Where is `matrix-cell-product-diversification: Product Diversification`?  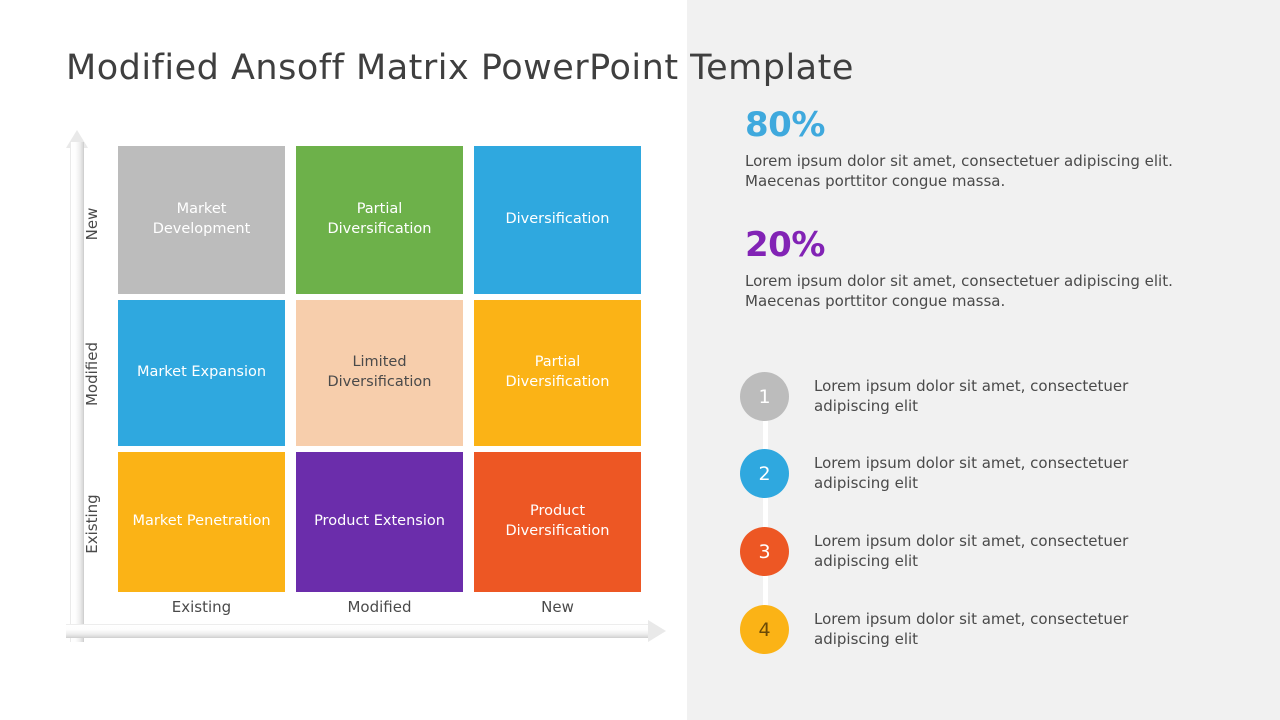
matrix-cell-product-diversification: Product Diversification is located at coordinates (557, 522).